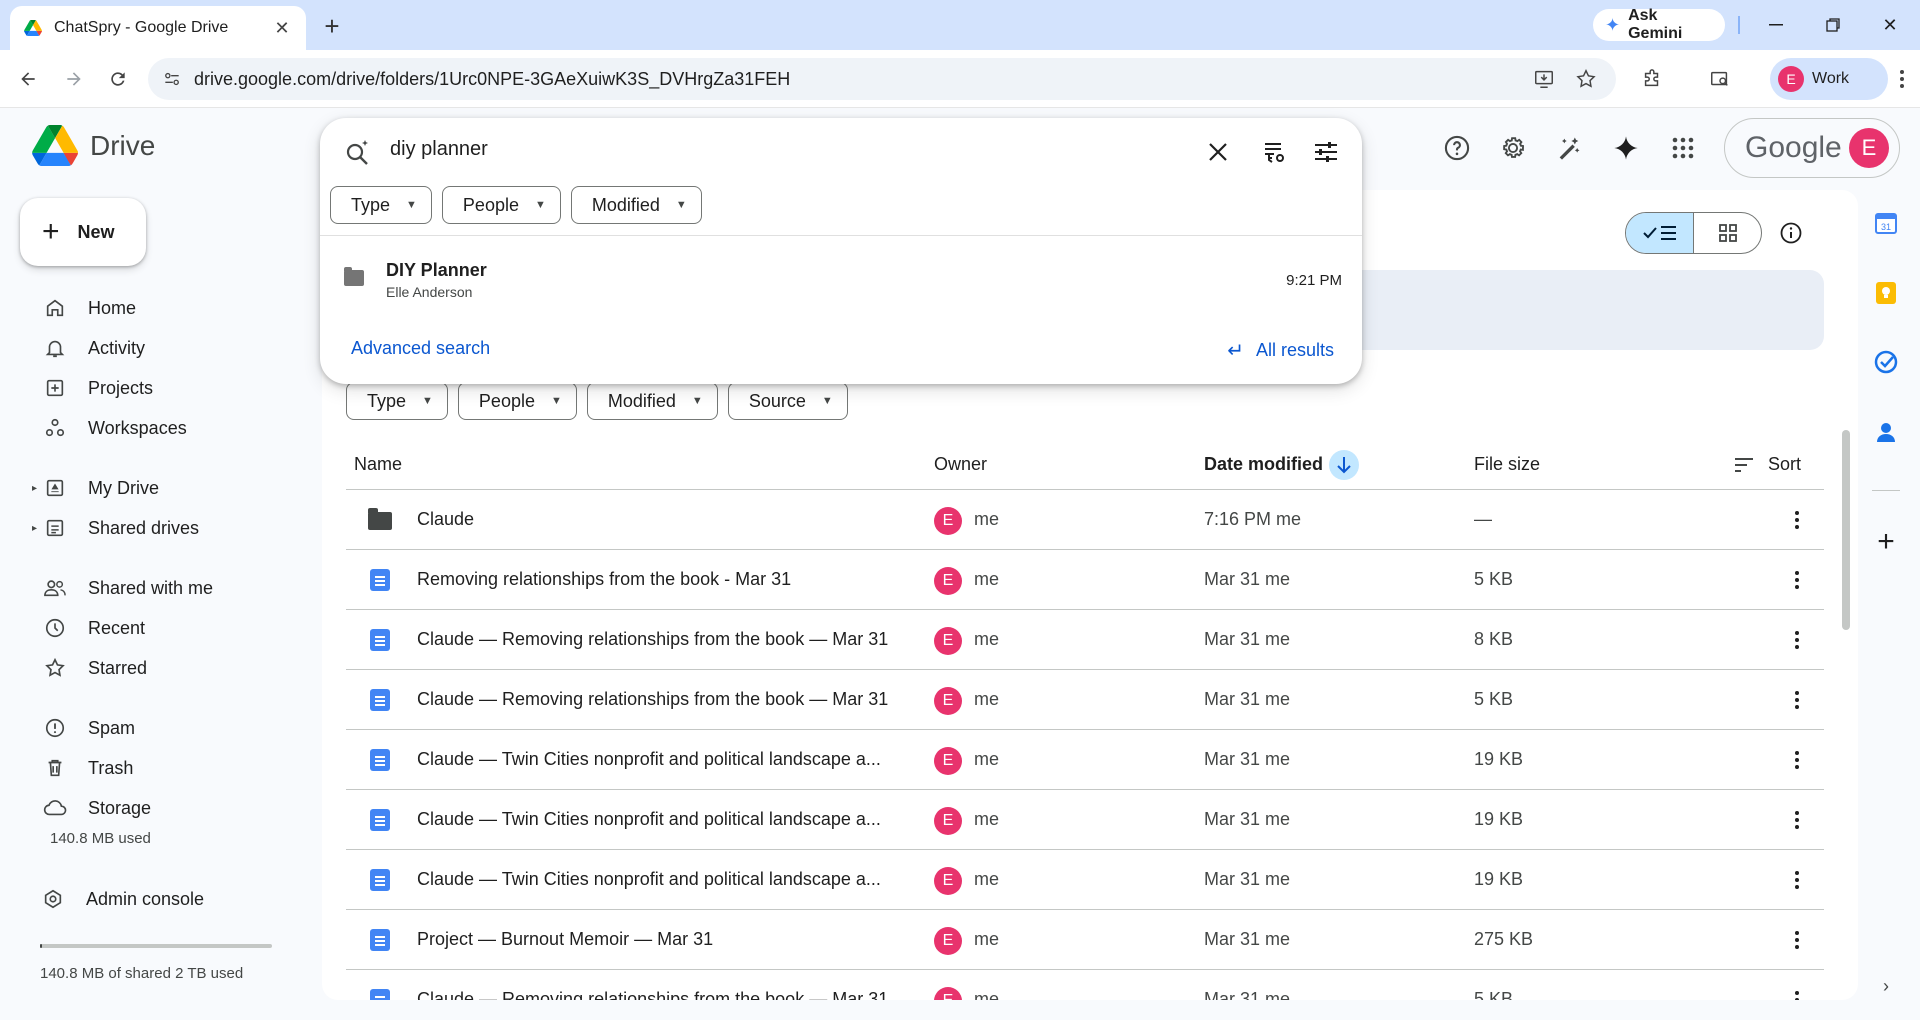  Describe the element at coordinates (1218, 152) in the screenshot. I see `clear-search-icon` at that location.